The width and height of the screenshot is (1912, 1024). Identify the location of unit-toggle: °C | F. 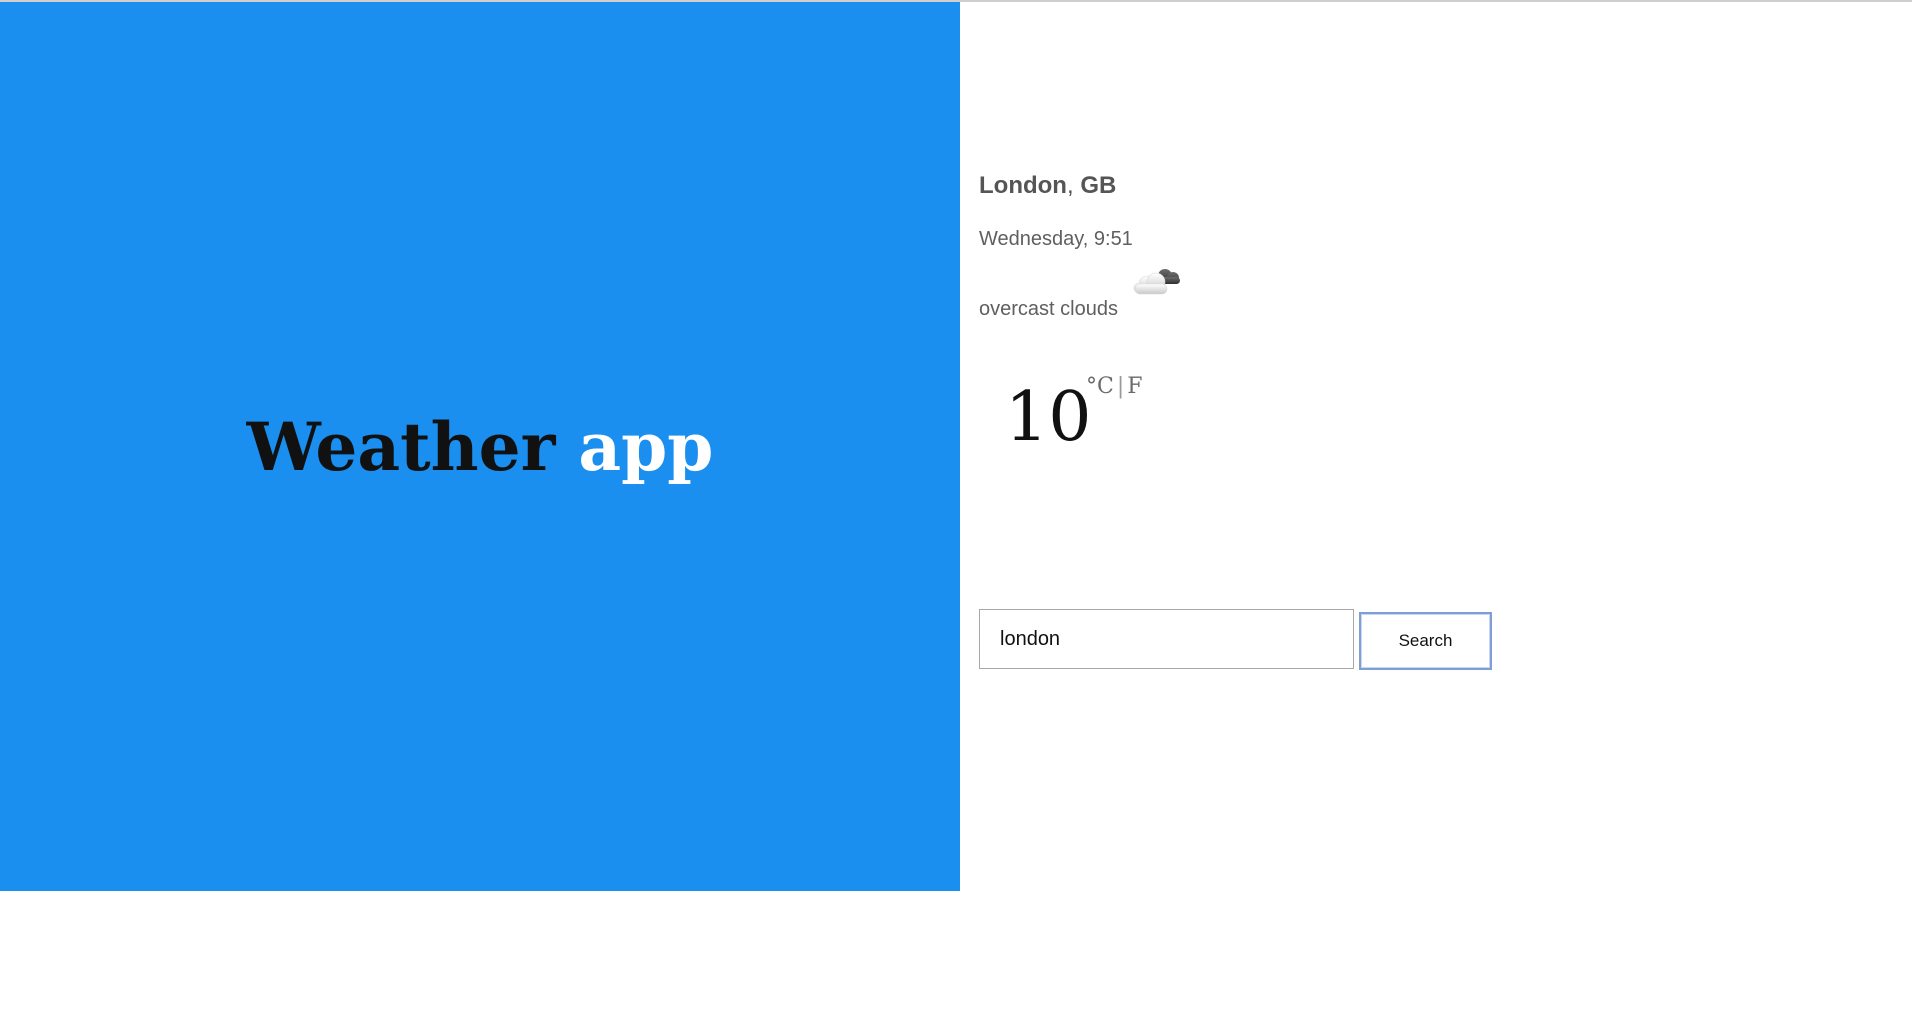
(1114, 386).